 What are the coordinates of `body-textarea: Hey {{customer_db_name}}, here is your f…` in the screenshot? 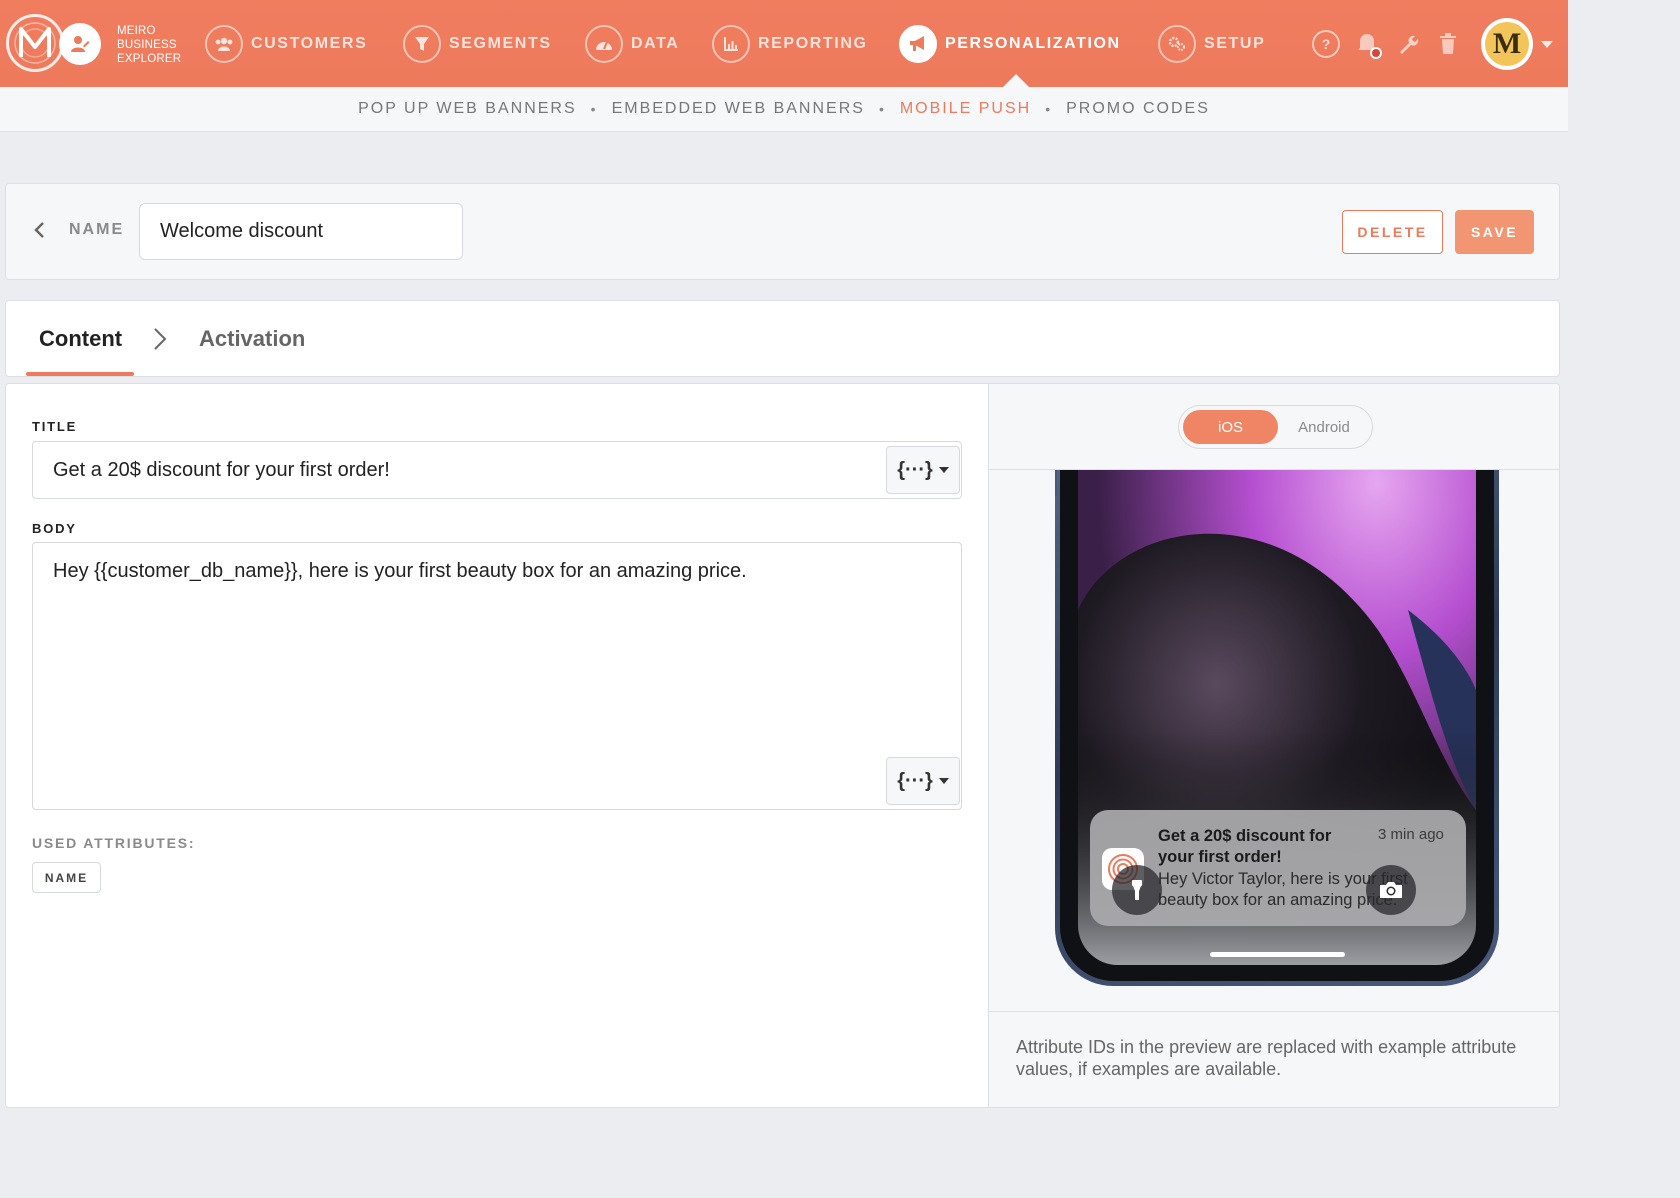 It's located at (497, 676).